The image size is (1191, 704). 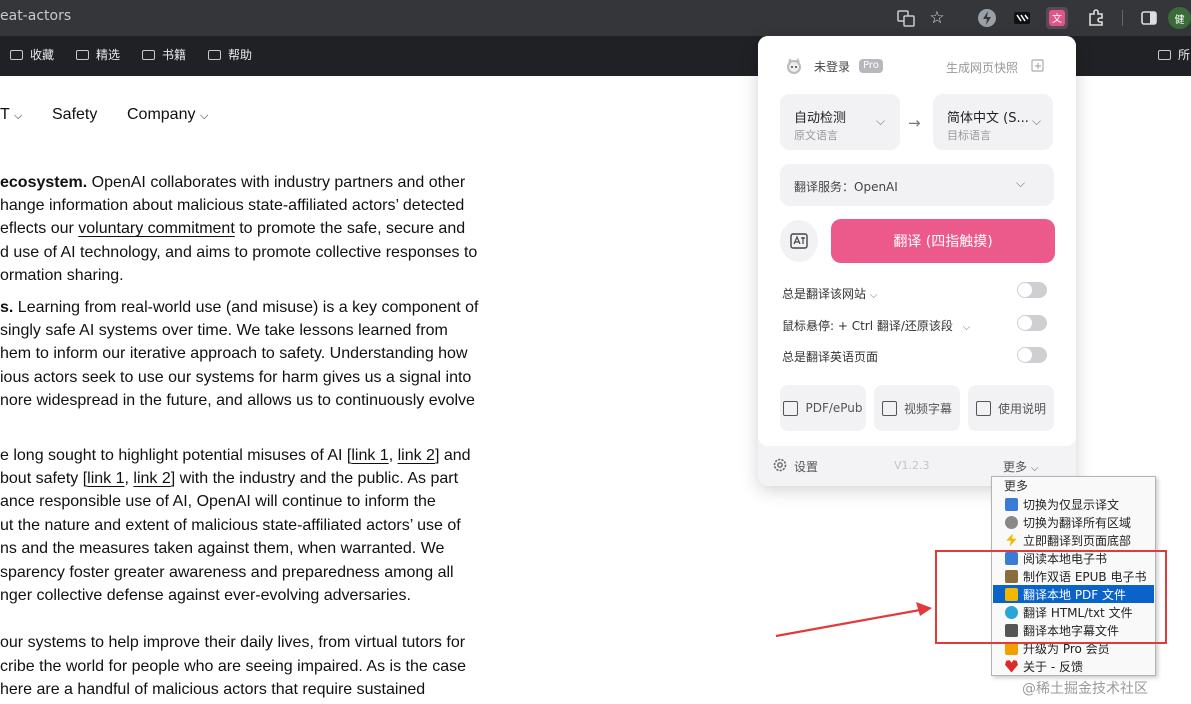 What do you see at coordinates (1077, 522) in the screenshot?
I see `menu-item-label: 切换为翻译所有区域` at bounding box center [1077, 522].